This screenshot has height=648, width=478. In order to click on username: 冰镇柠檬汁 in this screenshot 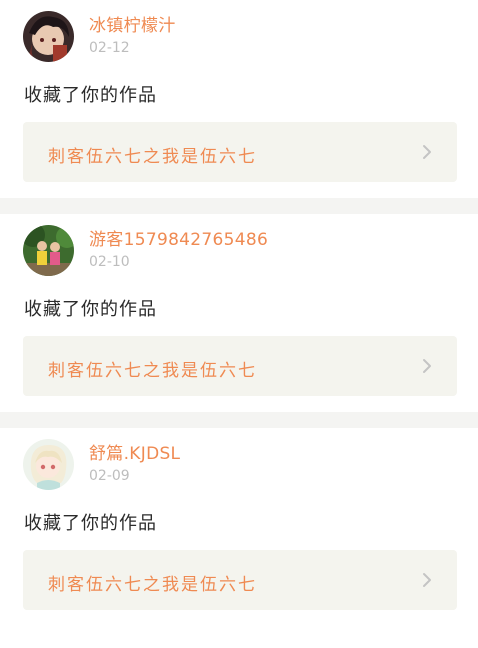, I will do `click(132, 23)`.